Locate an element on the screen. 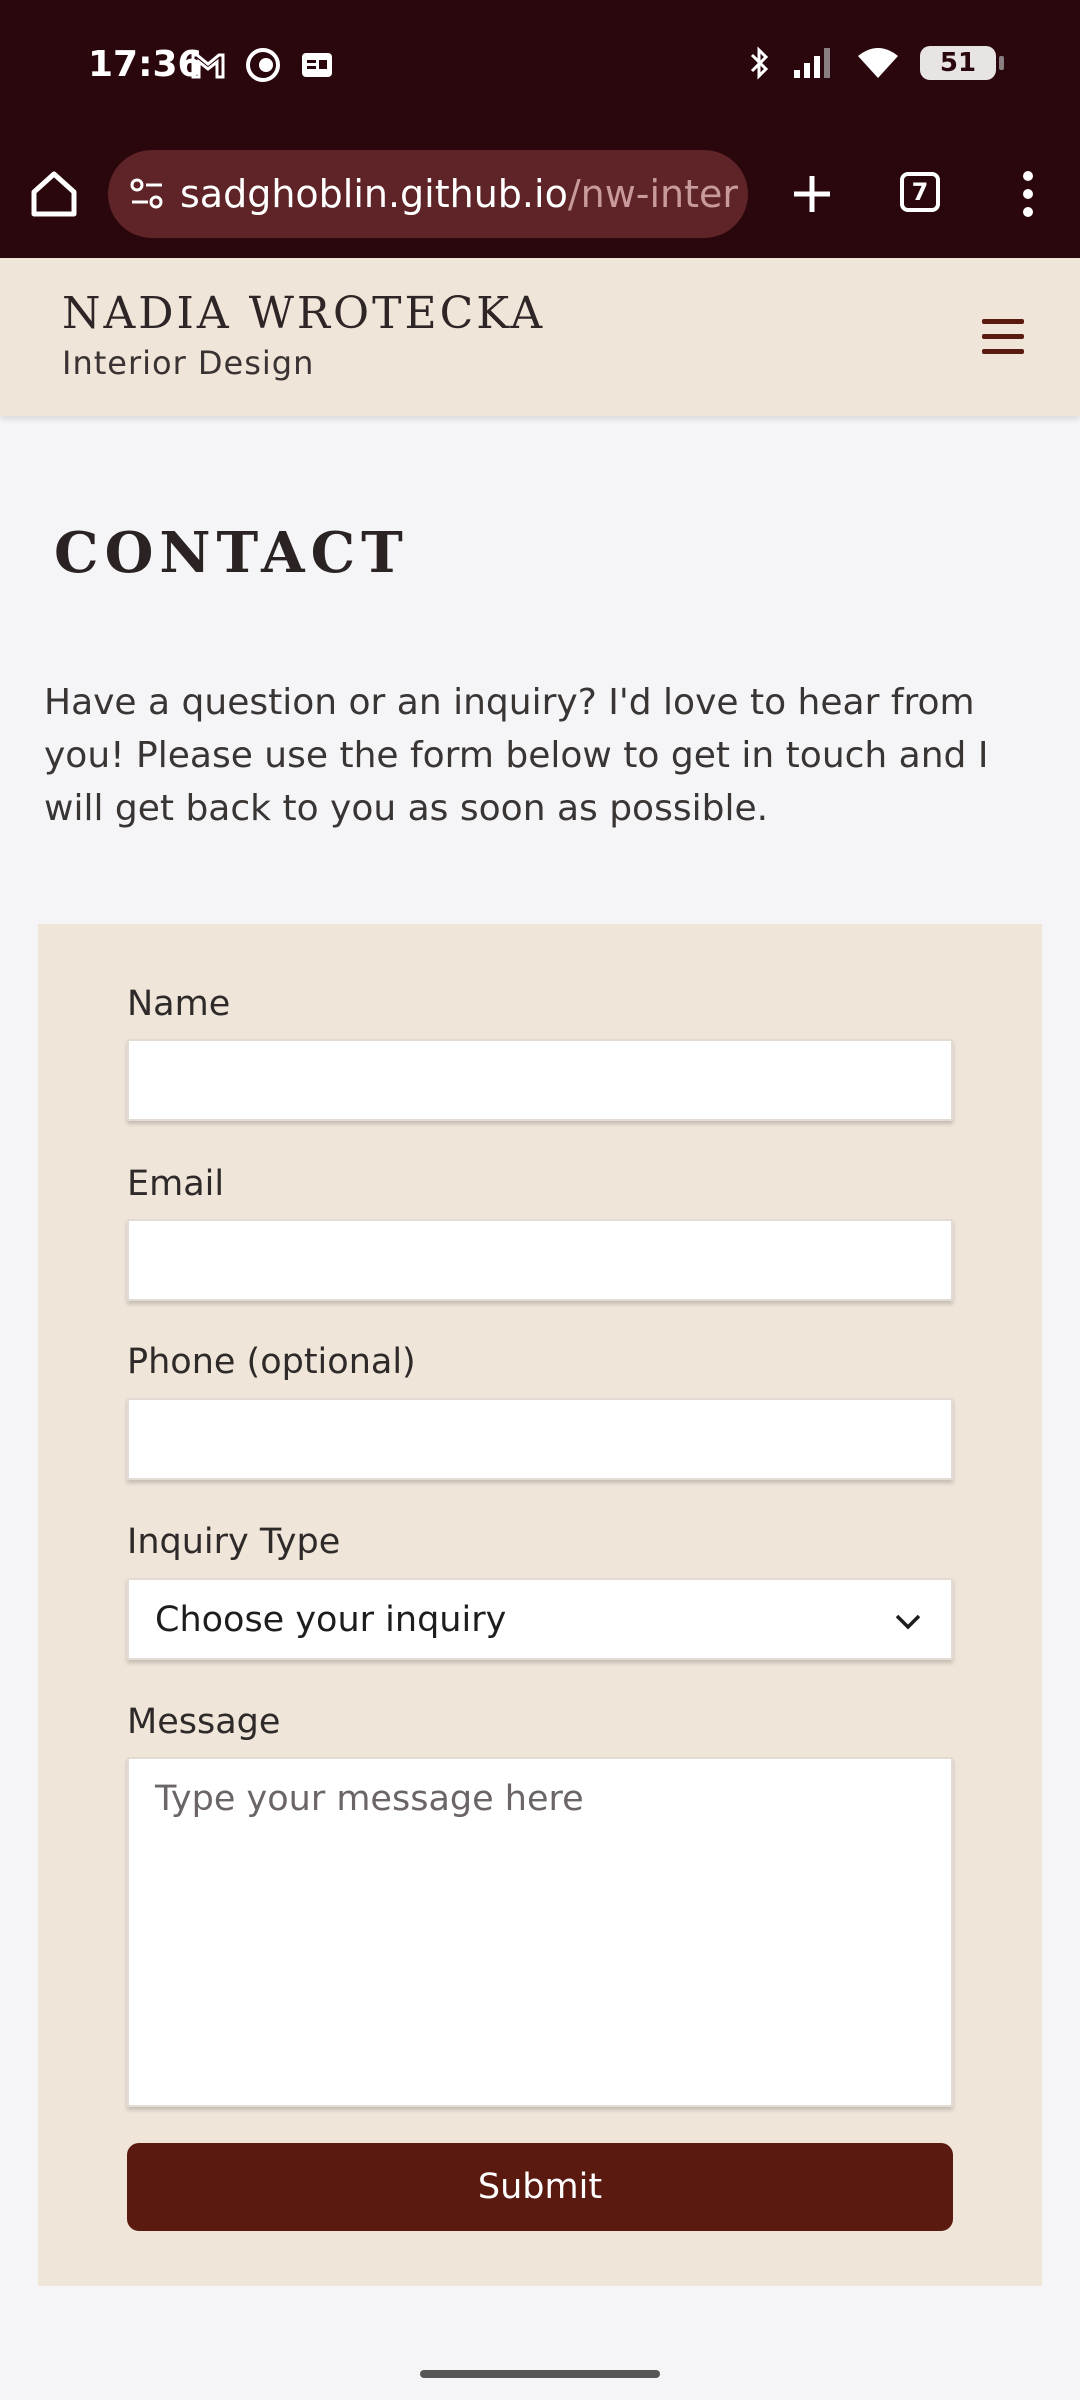 The image size is (1080, 2400). news-icon is located at coordinates (317, 65).